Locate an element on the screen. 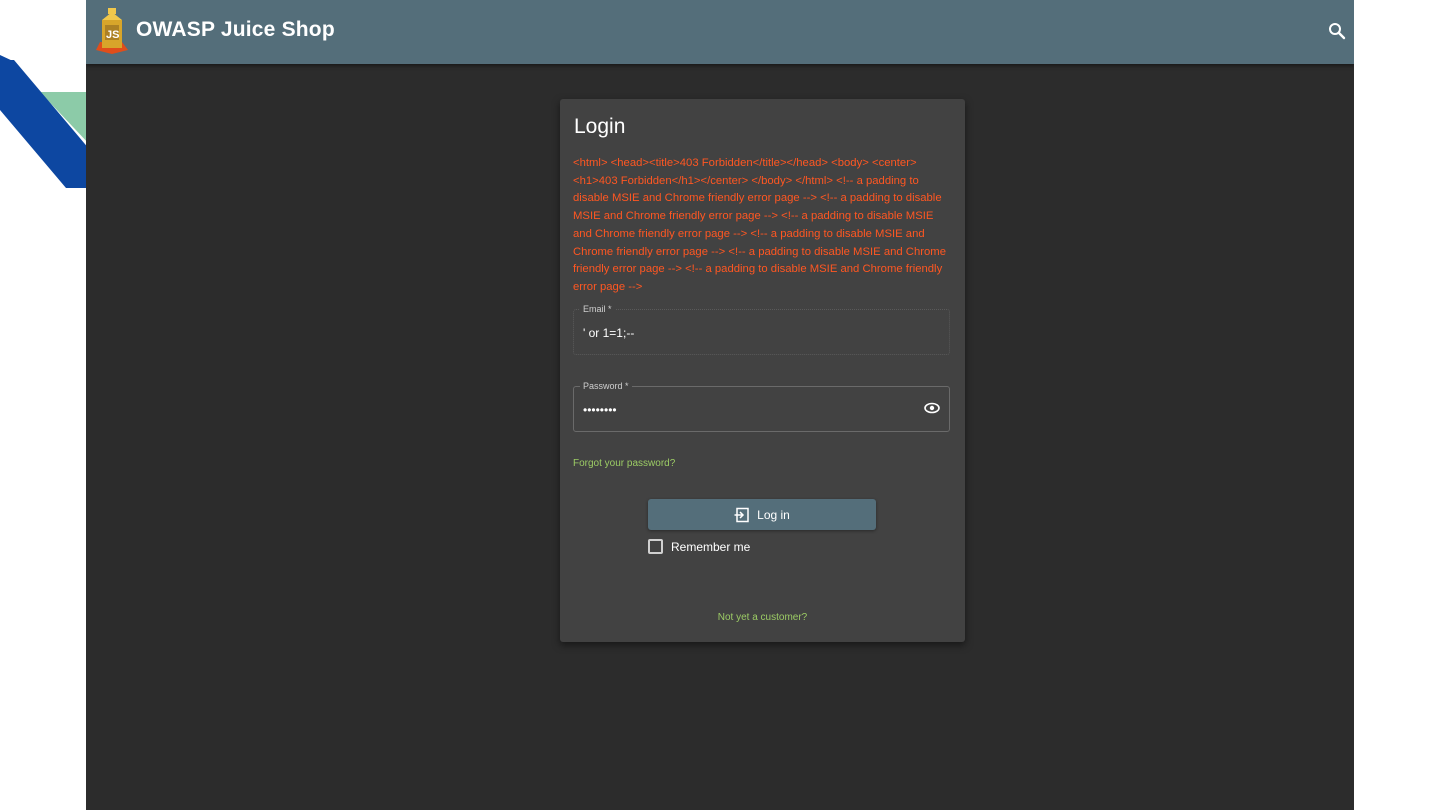 This screenshot has height=810, width=1440. login-button-label: Log in is located at coordinates (773, 514).